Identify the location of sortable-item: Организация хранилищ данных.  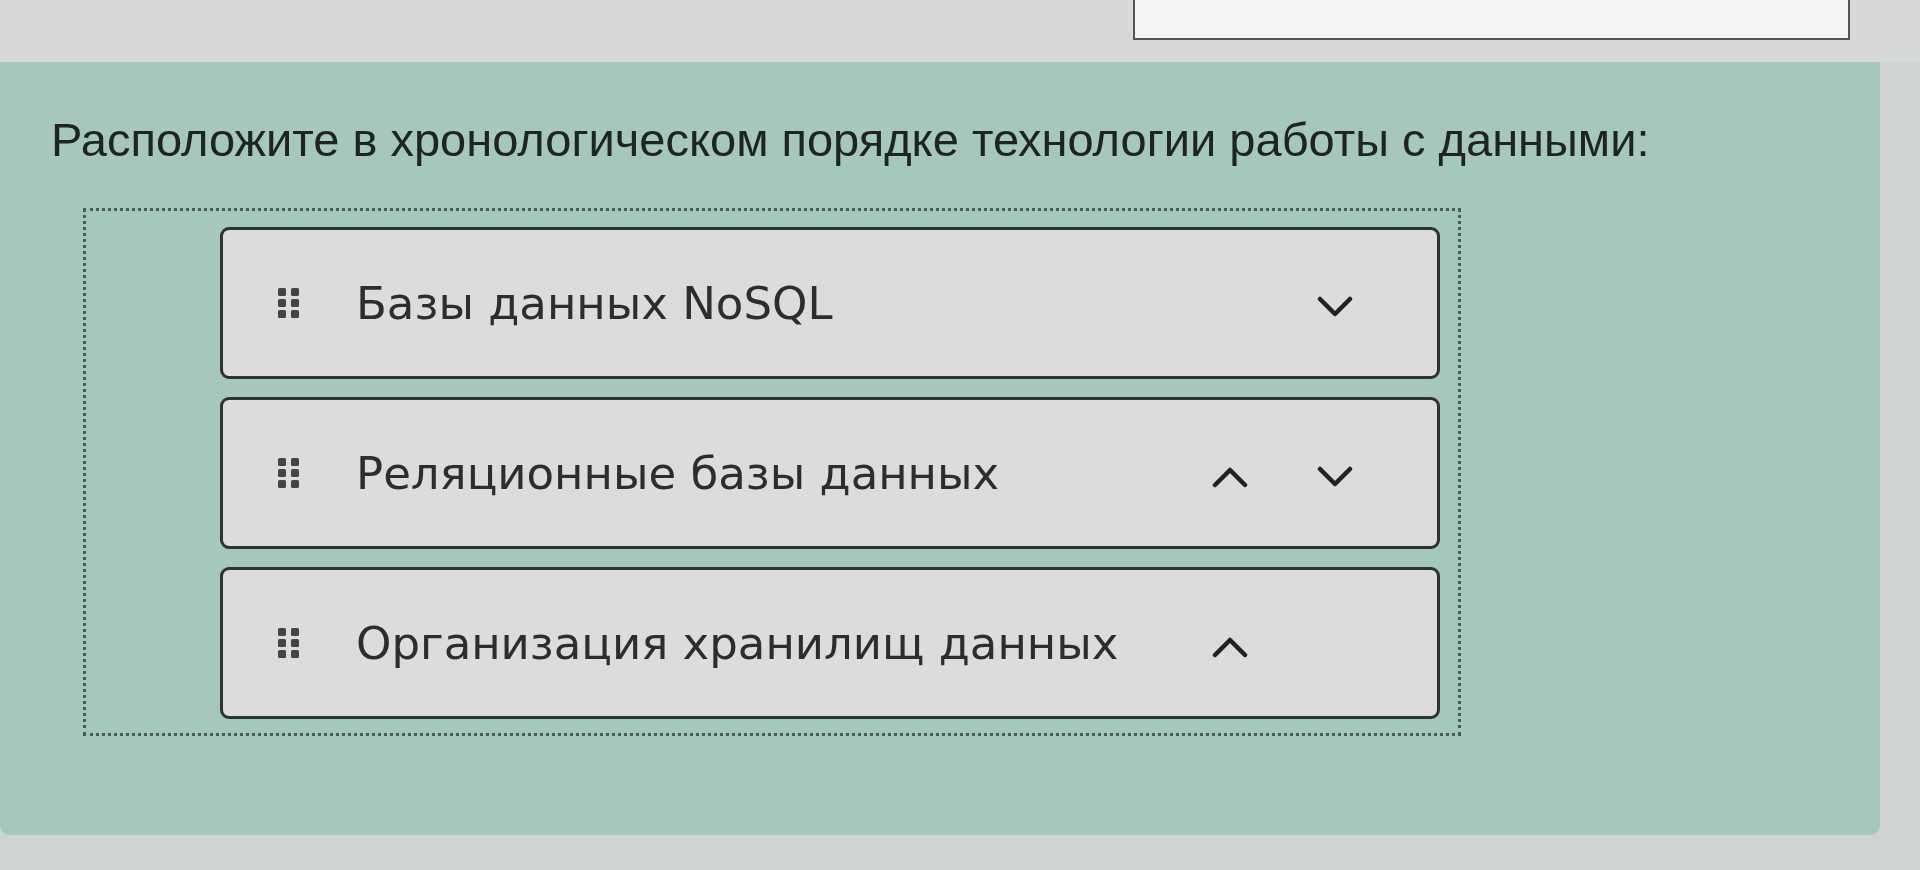
(830, 643).